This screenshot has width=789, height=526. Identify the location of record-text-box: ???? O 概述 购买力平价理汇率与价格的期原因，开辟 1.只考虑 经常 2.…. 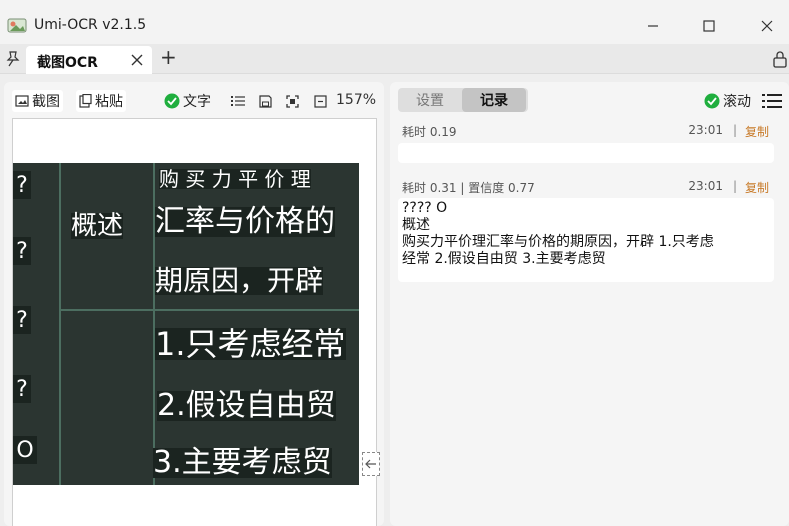
(586, 240).